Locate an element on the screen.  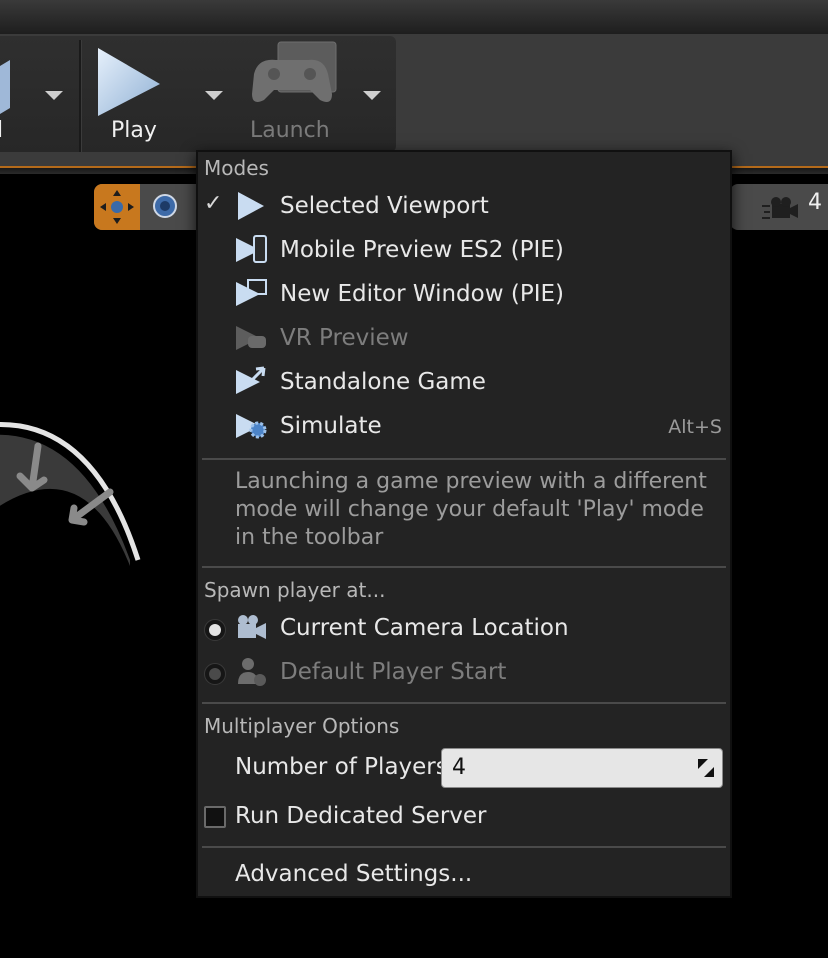
vr-preview-icon is located at coordinates (251, 338).